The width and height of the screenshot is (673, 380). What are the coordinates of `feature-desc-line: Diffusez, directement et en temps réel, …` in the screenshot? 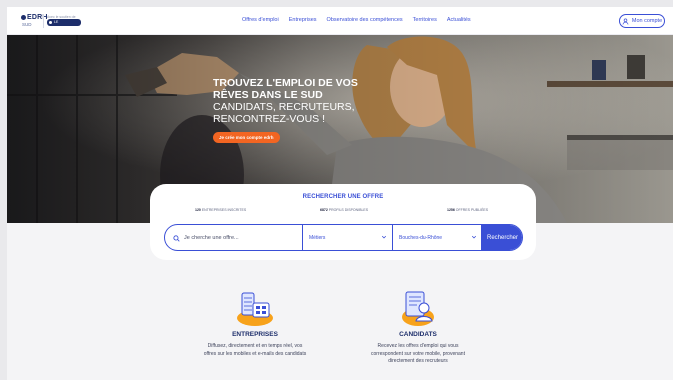 It's located at (255, 346).